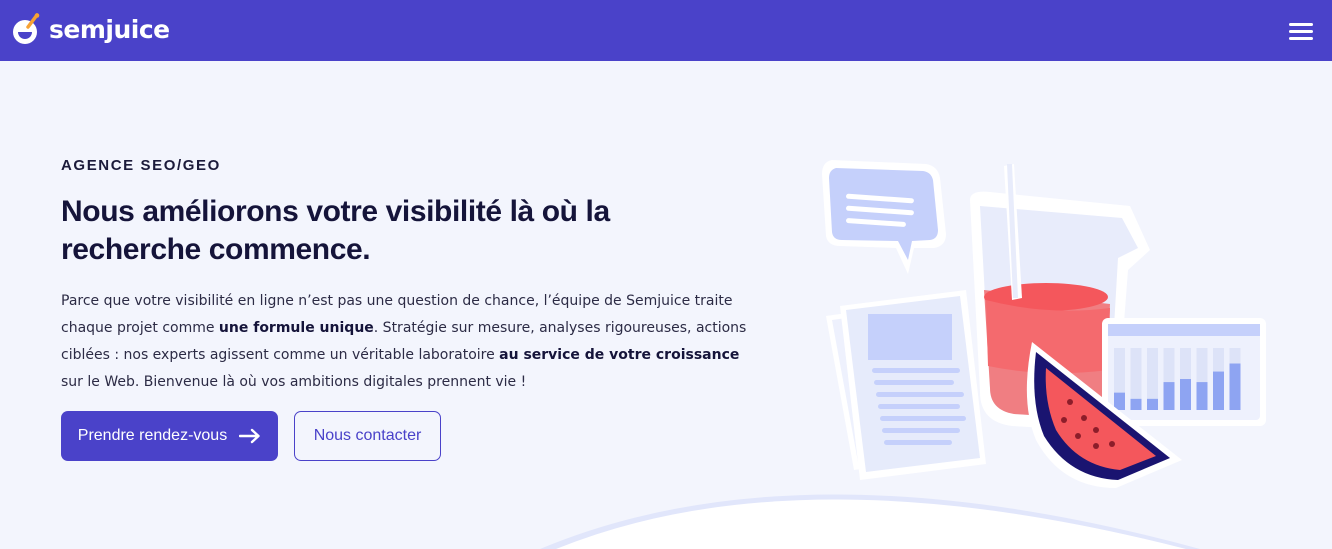 This screenshot has height=549, width=1332. I want to click on contact-button-label: Nous contacter, so click(367, 435).